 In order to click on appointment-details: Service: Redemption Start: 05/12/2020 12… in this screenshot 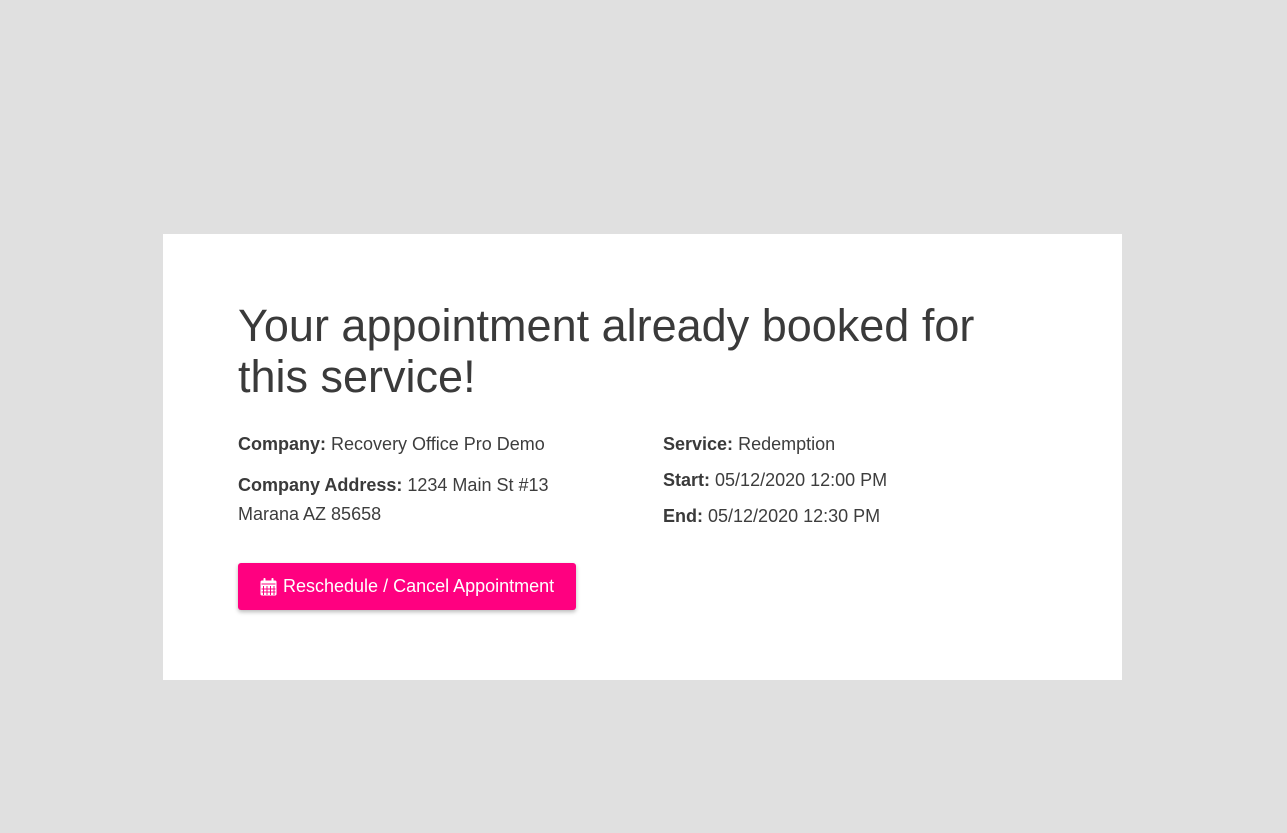, I will do `click(853, 484)`.